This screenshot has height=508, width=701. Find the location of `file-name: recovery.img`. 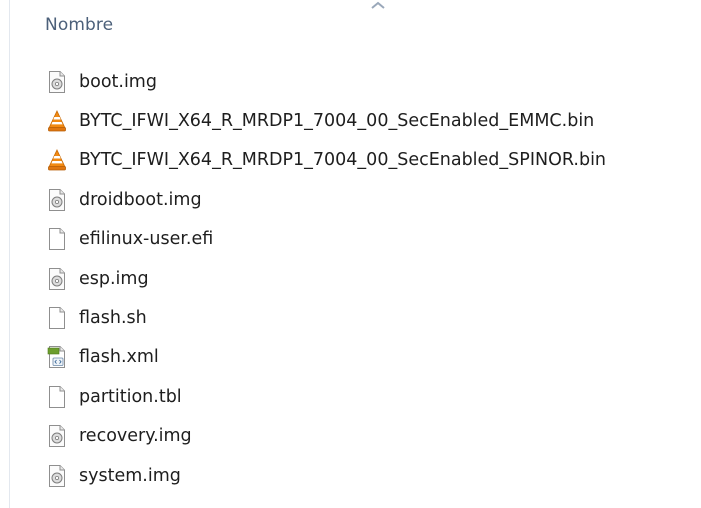

file-name: recovery.img is located at coordinates (135, 436).